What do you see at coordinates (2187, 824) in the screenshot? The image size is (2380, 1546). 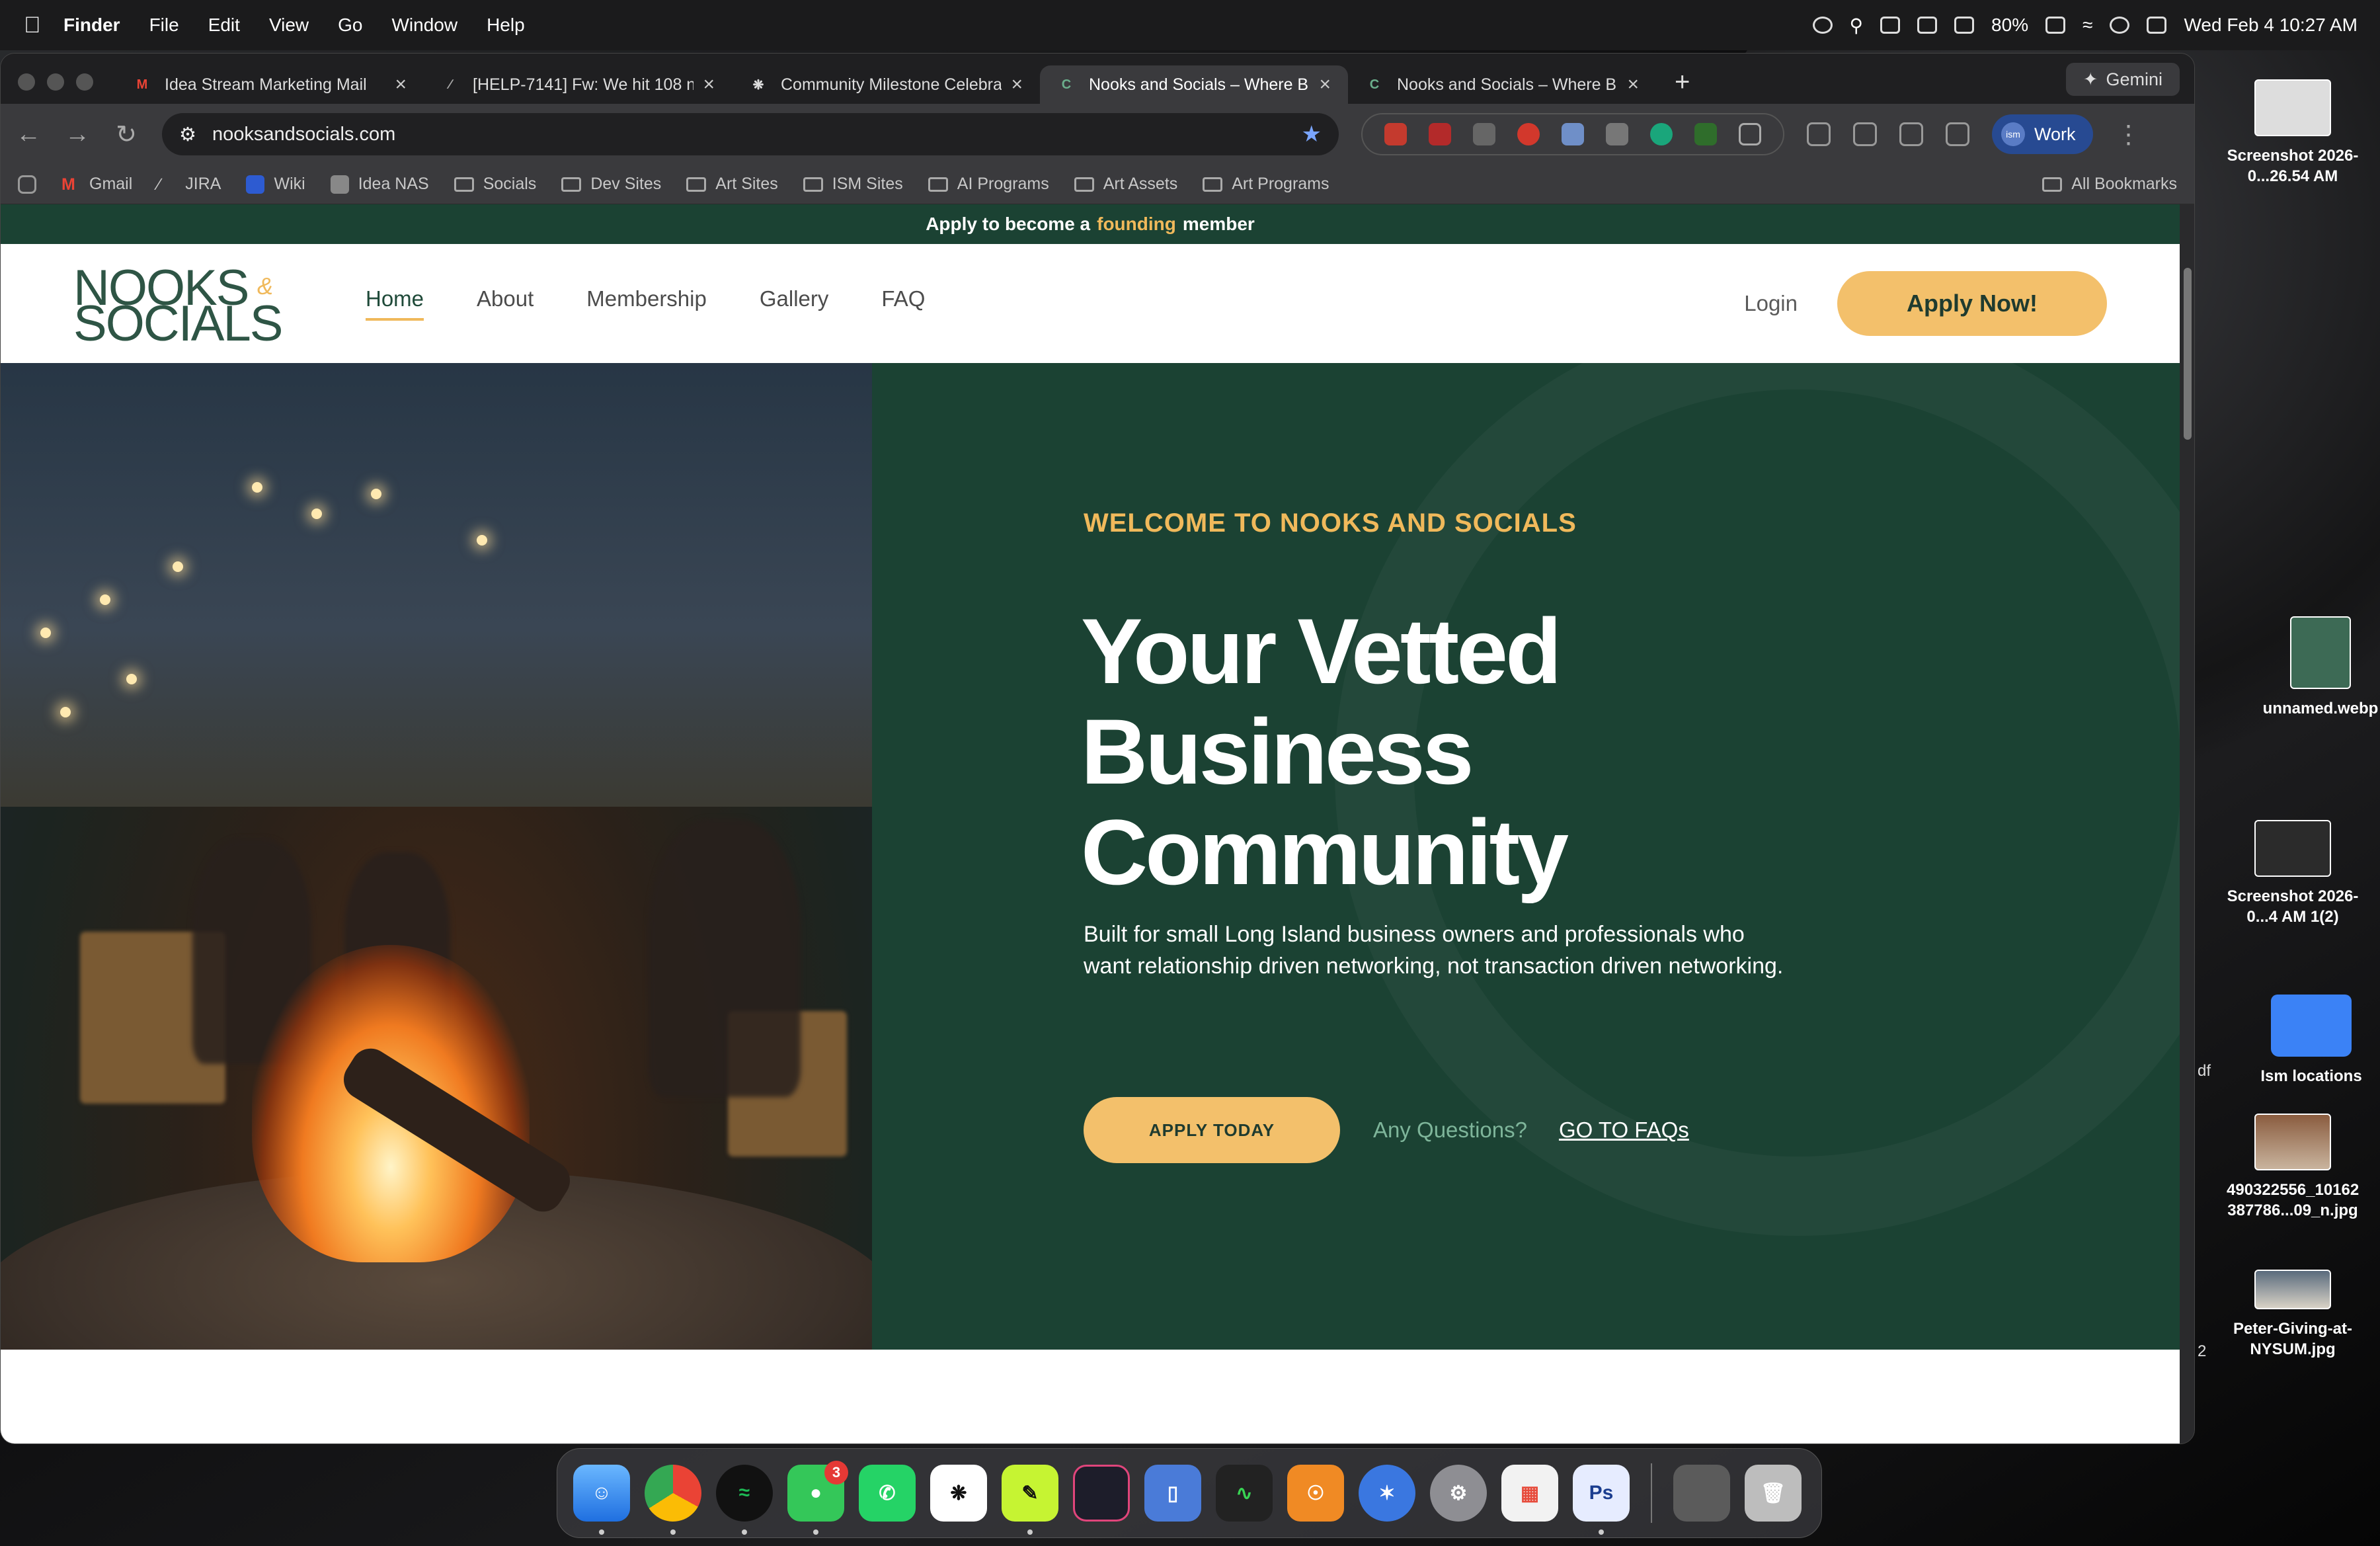 I see `page-scrollbar` at bounding box center [2187, 824].